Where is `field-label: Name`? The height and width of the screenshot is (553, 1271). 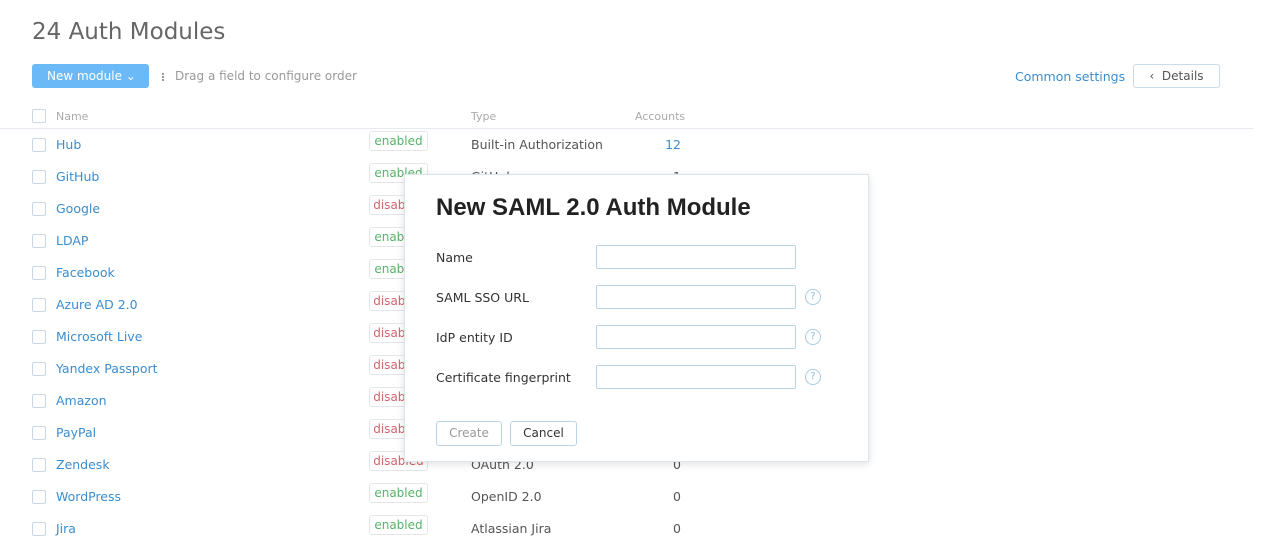 field-label: Name is located at coordinates (454, 257).